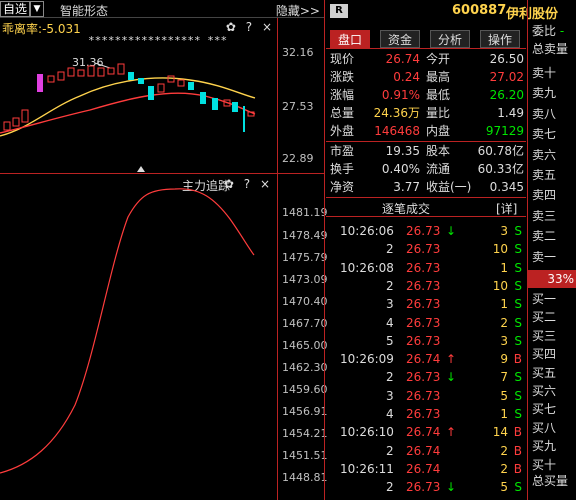  I want to click on trade-time: 10:26:06, so click(367, 231).